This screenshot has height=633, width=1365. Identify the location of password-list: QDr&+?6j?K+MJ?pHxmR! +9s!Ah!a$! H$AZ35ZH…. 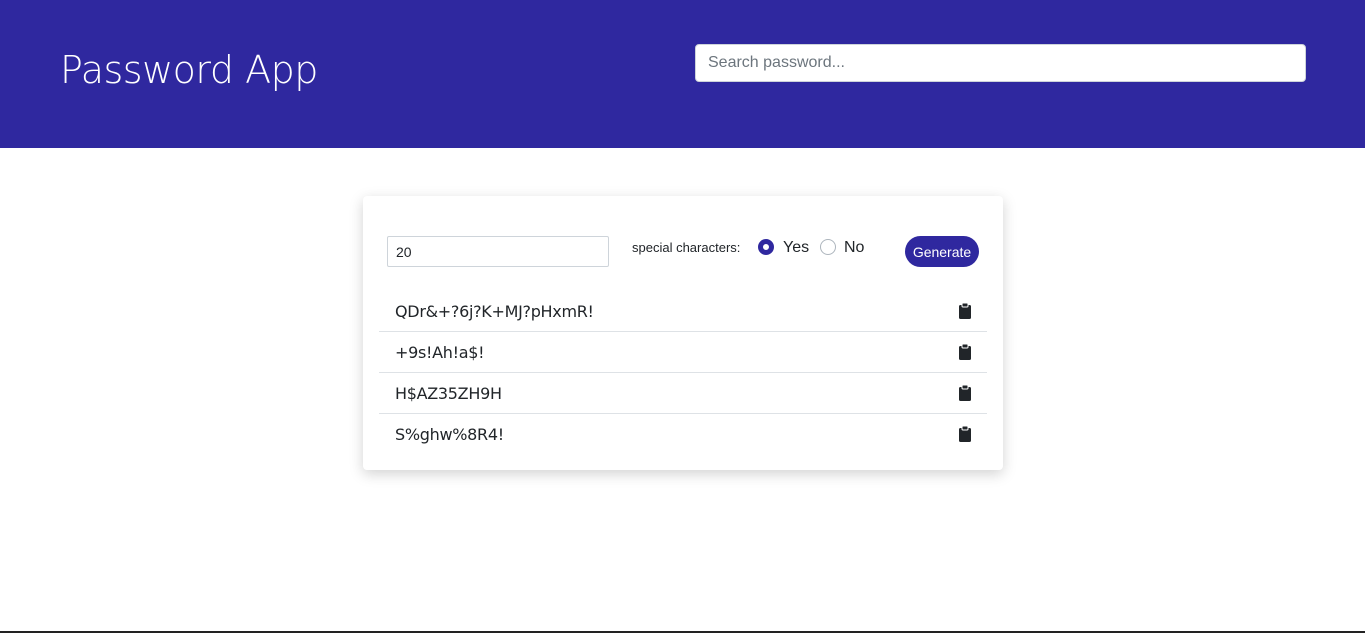
(683, 372).